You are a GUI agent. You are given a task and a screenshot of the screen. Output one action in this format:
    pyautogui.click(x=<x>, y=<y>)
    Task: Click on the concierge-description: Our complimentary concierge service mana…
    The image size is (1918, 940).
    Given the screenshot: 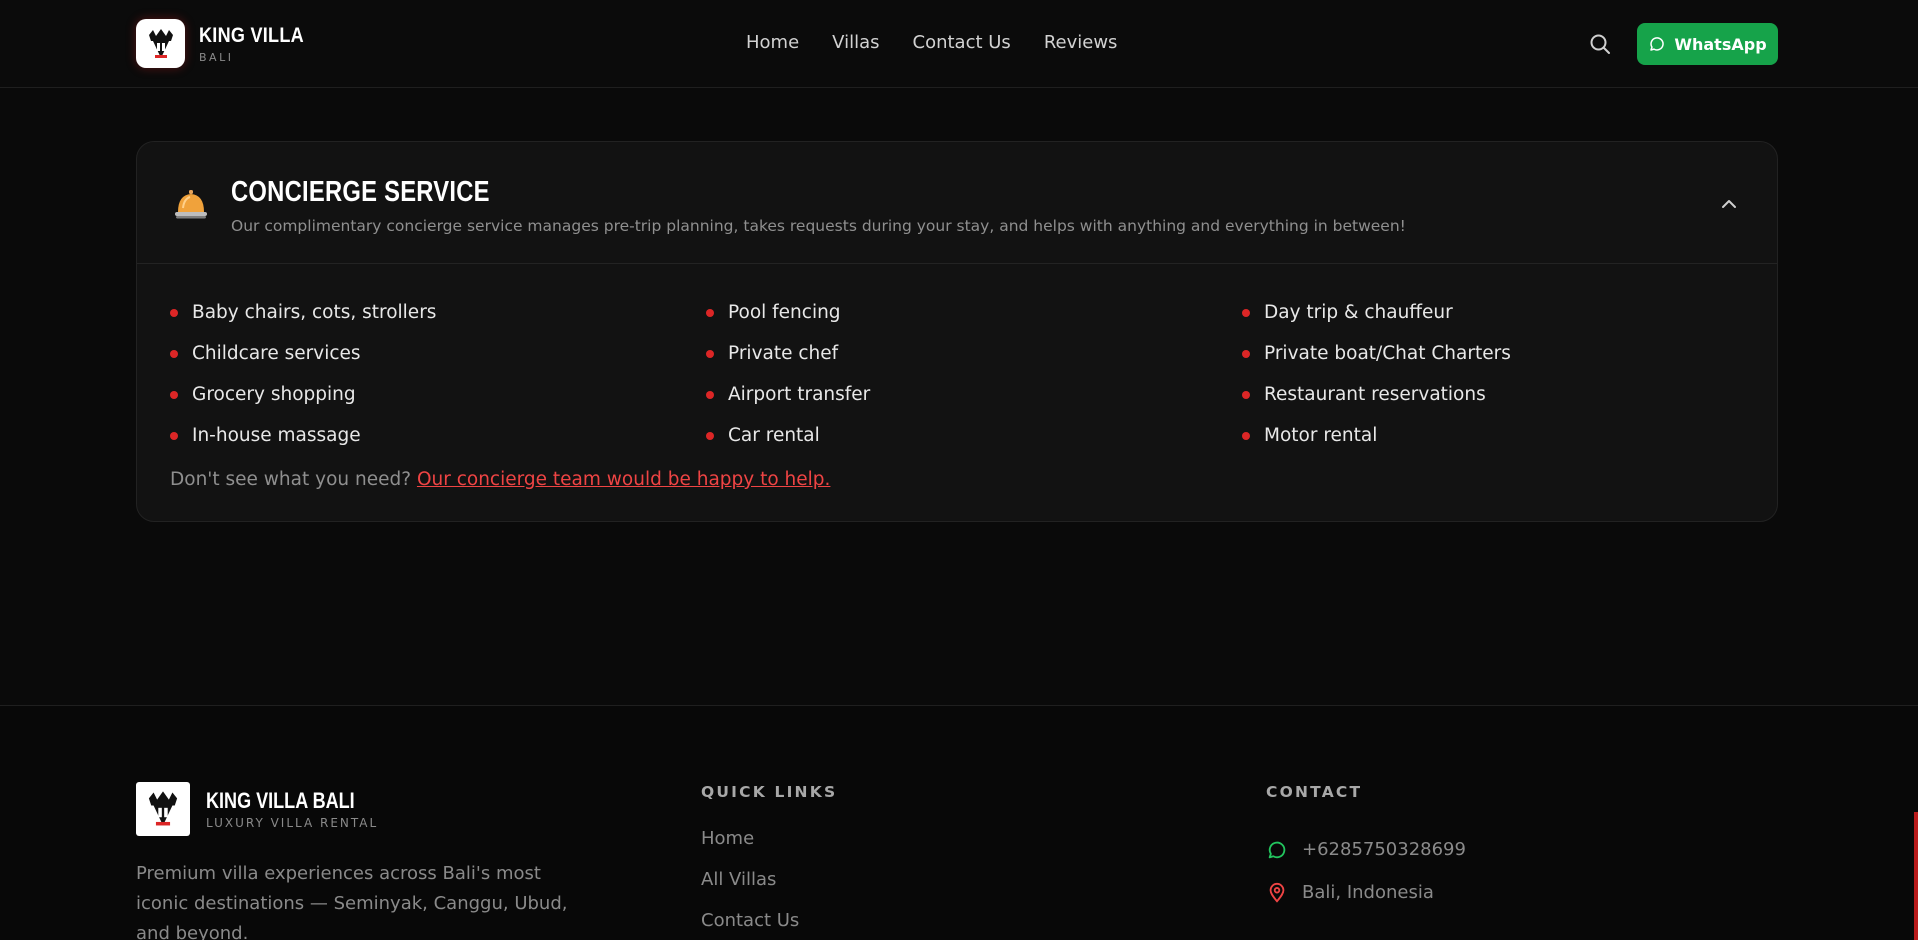 What is the action you would take?
    pyautogui.click(x=818, y=226)
    